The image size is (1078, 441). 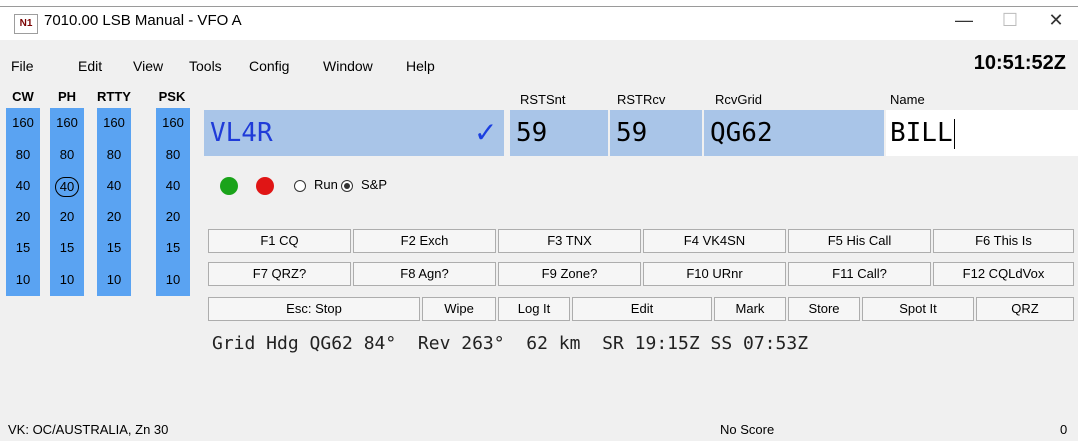 What do you see at coordinates (173, 280) in the screenshot?
I see `band-psk-10: 10` at bounding box center [173, 280].